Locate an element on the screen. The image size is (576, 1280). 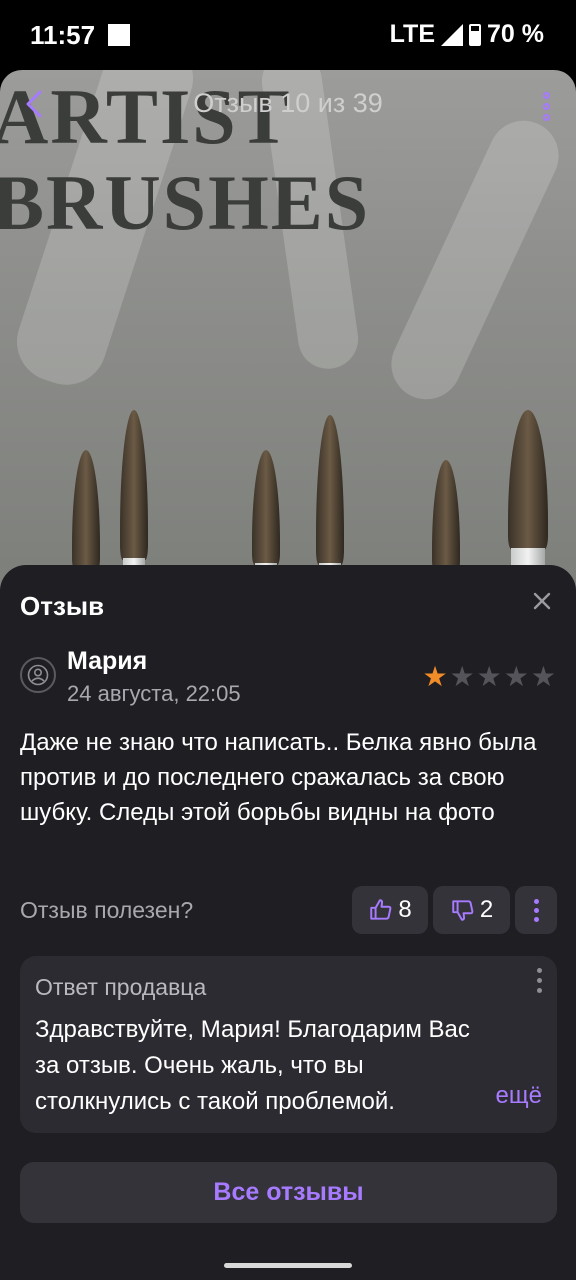
photo-counter-title: Отзыв 10 из 39 is located at coordinates (288, 103).